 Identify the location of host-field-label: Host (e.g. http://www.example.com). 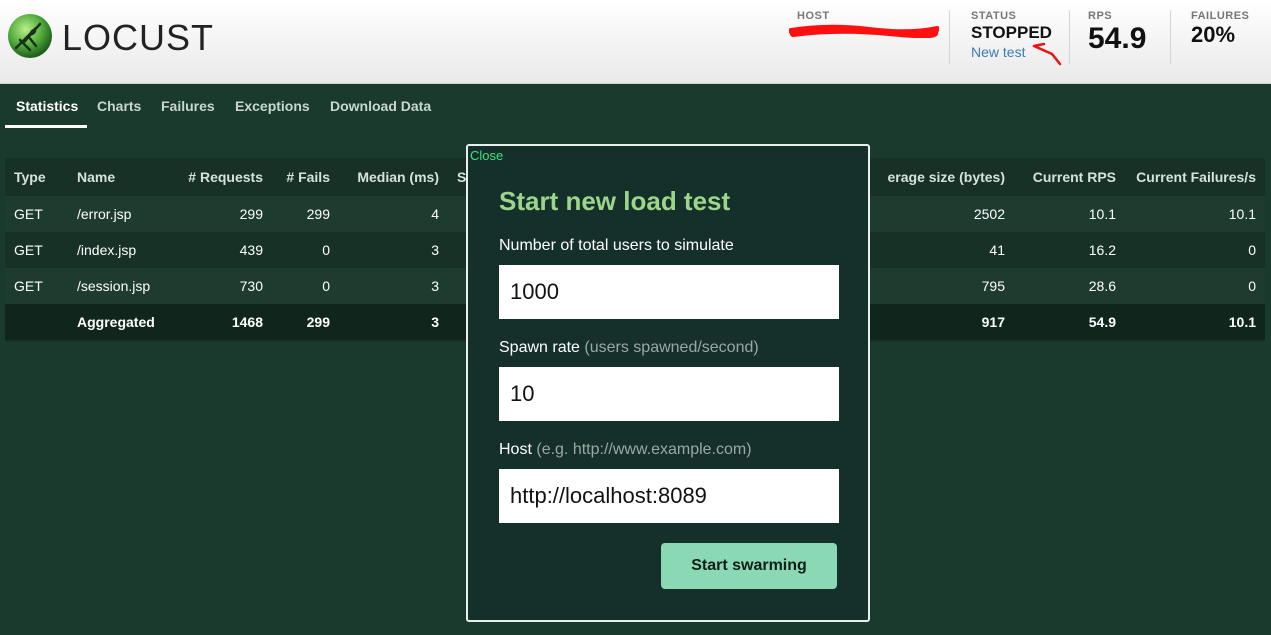
(625, 450).